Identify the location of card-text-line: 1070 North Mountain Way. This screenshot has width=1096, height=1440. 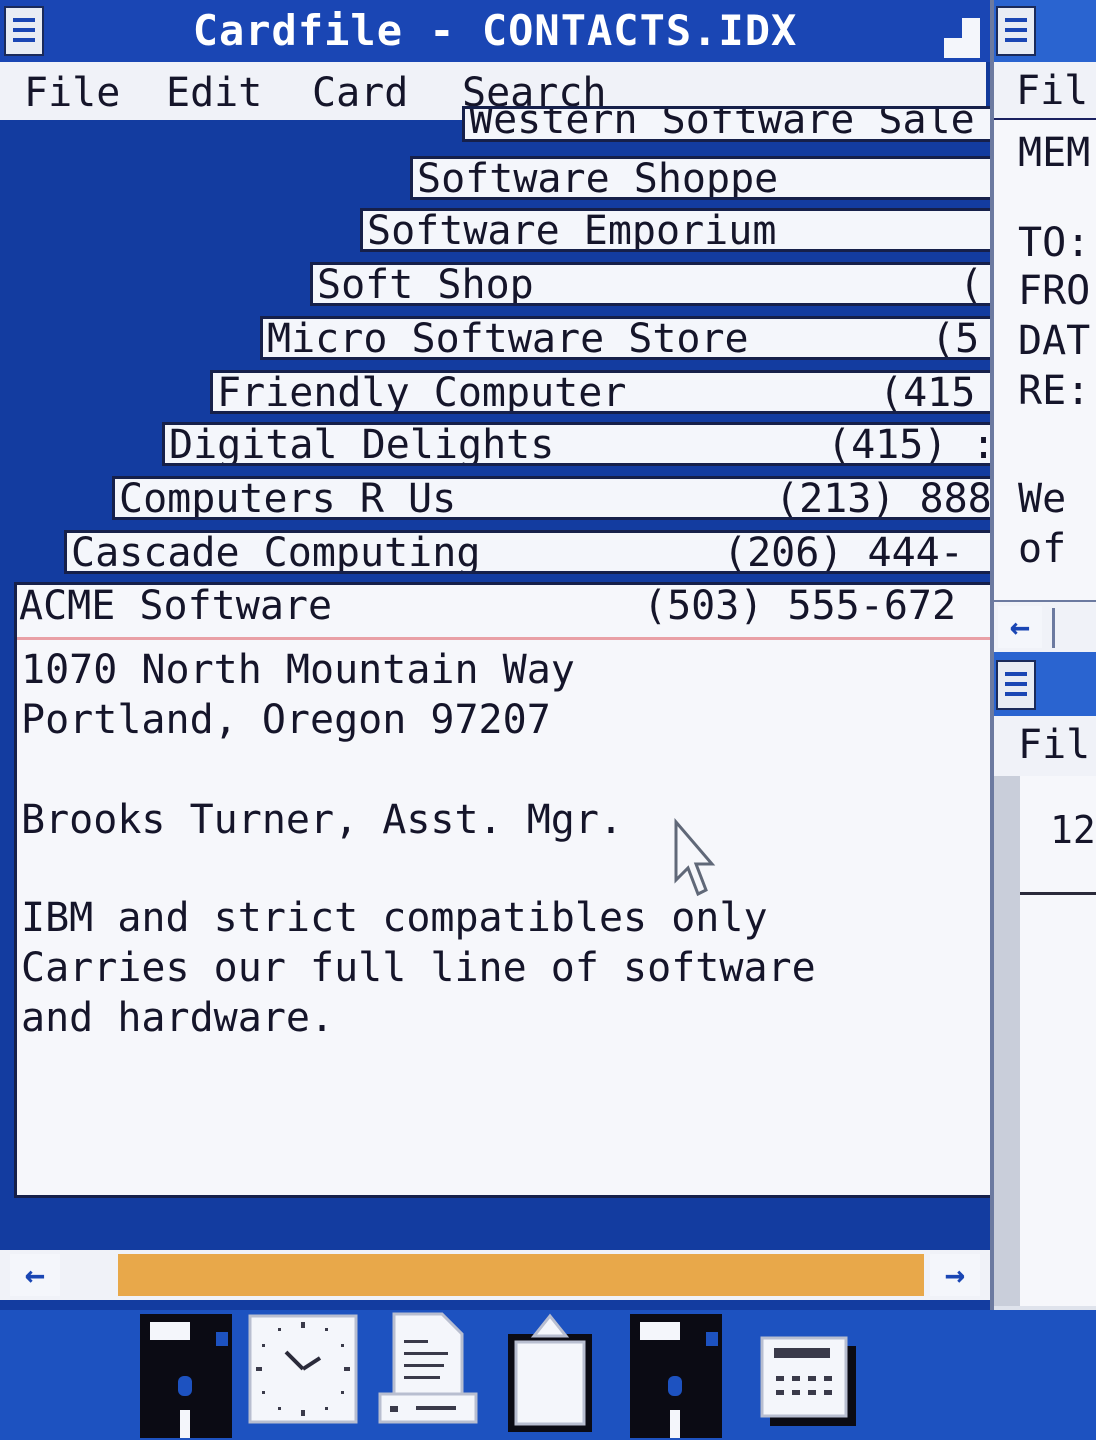
(298, 670).